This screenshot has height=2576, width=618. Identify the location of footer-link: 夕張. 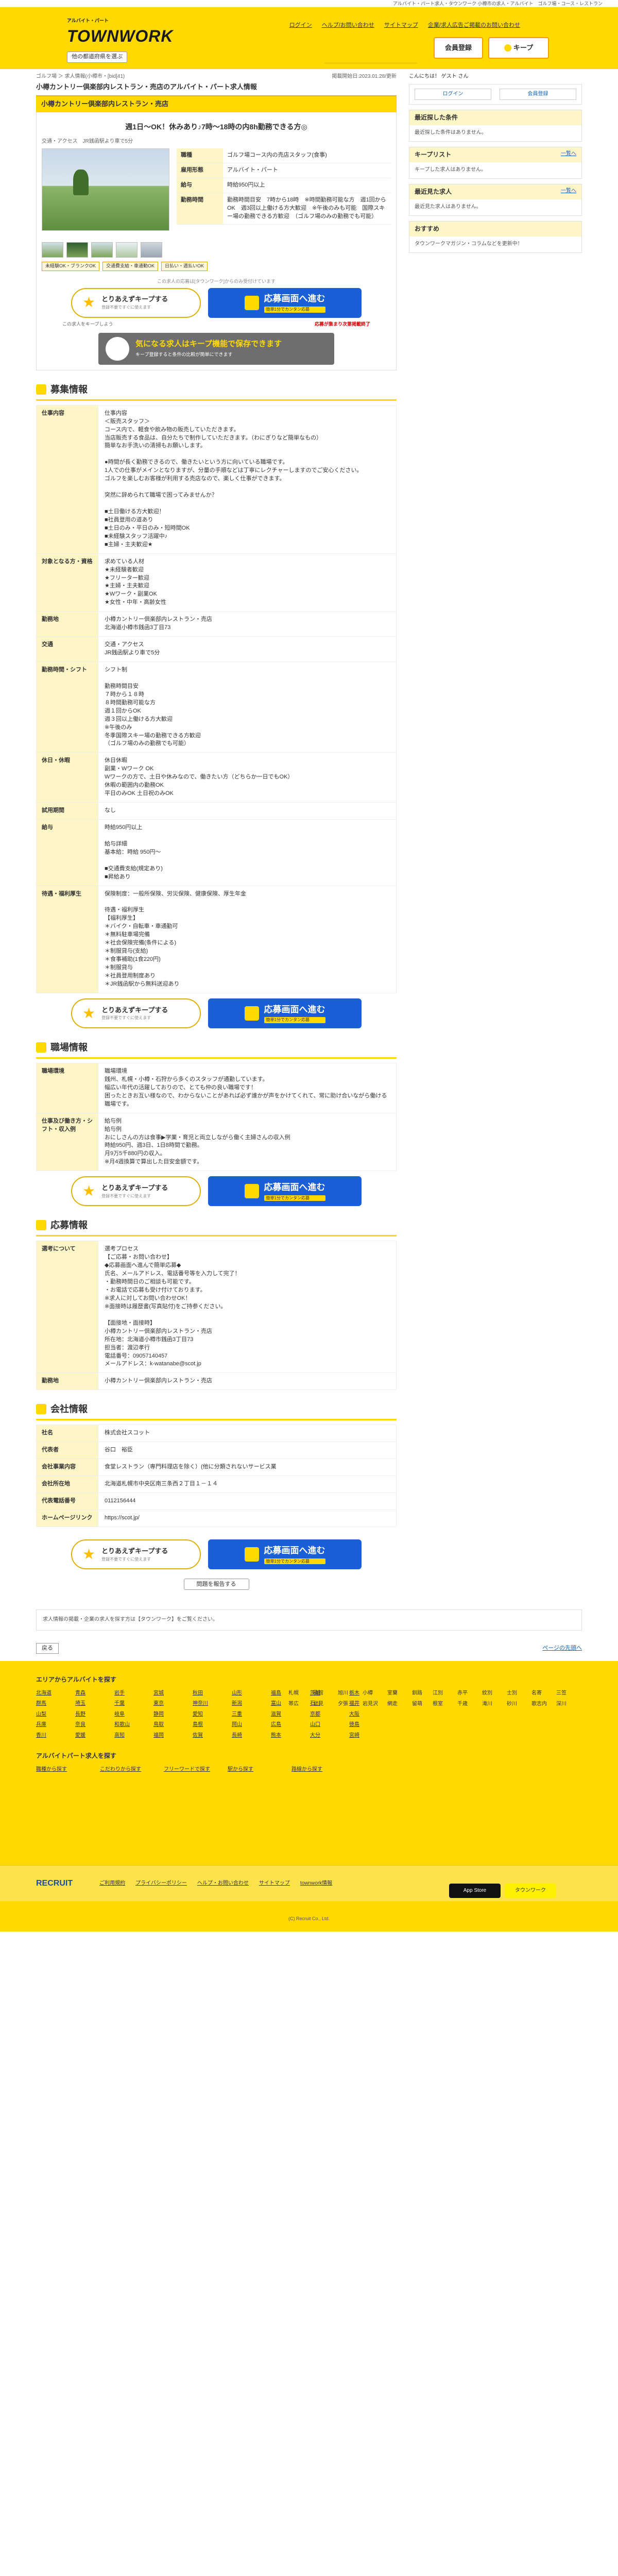
(349, 1704).